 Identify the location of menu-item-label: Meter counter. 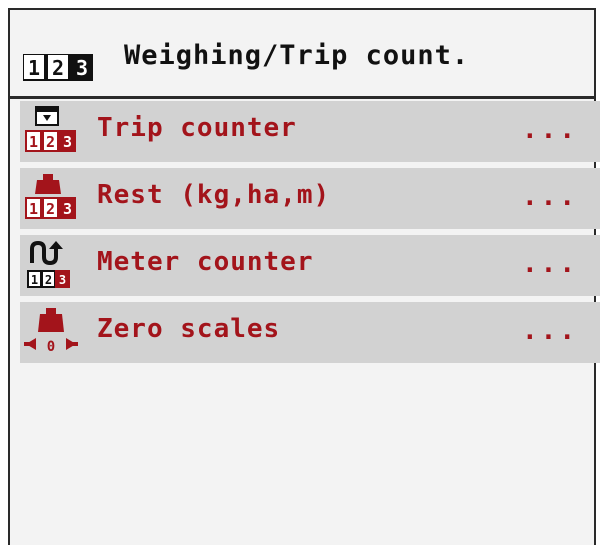
(205, 262).